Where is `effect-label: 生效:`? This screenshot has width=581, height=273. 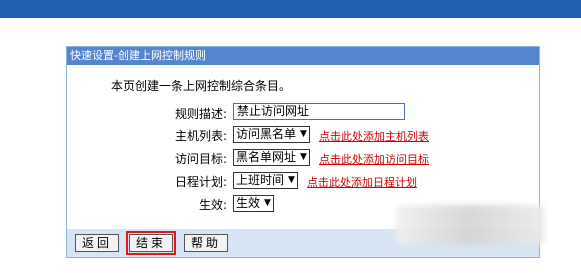
effect-label: 生效: is located at coordinates (212, 205).